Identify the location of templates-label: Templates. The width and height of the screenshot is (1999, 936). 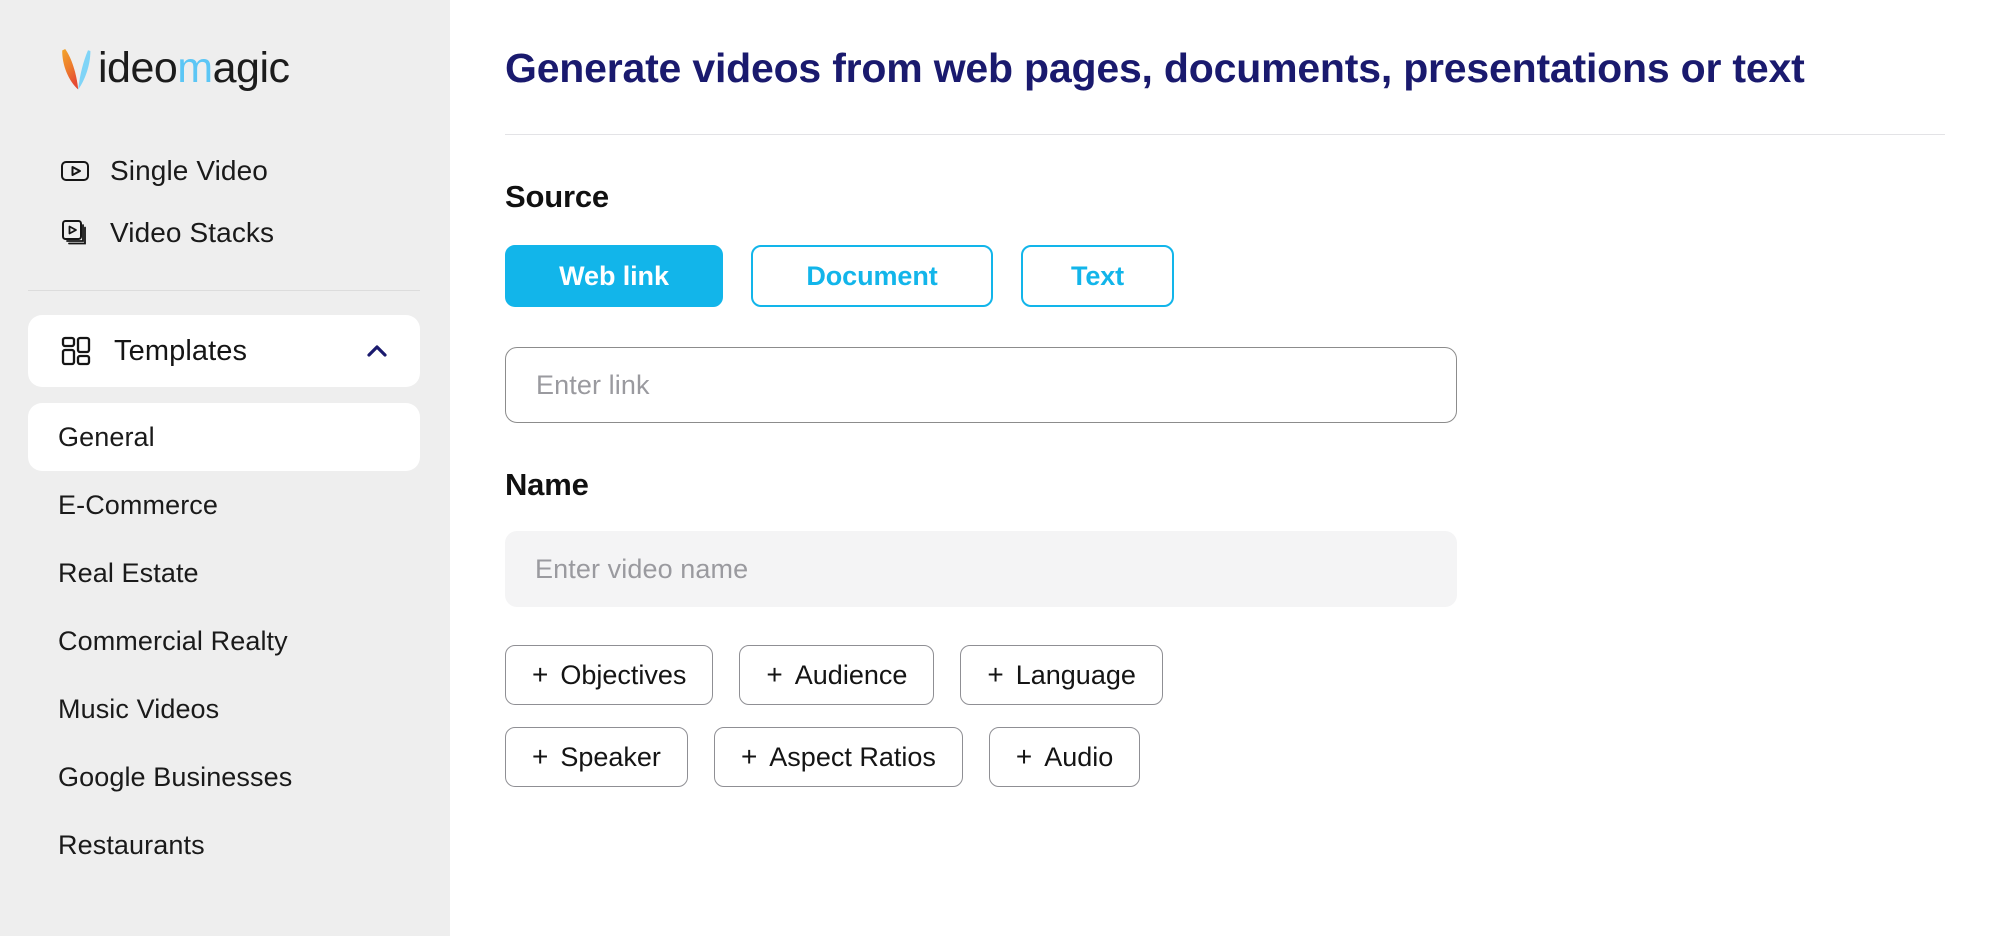
(181, 350).